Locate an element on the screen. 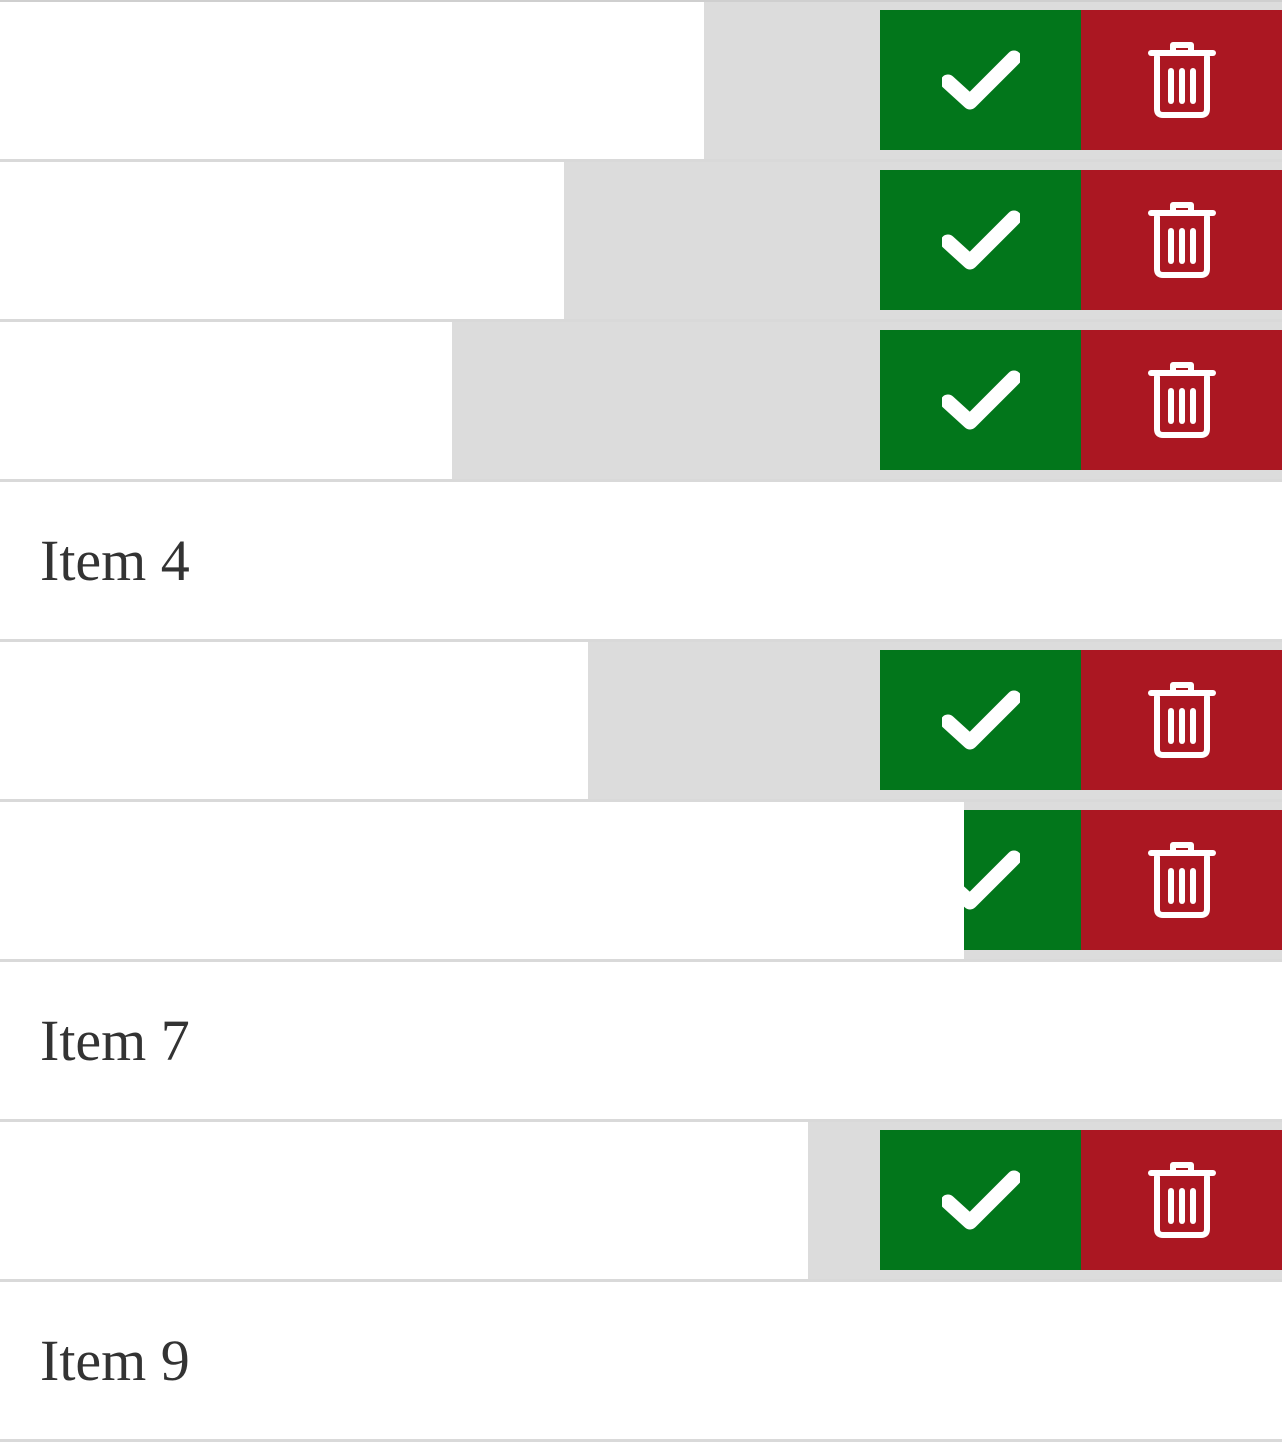  list-item-content: Item 4 is located at coordinates (641, 560).